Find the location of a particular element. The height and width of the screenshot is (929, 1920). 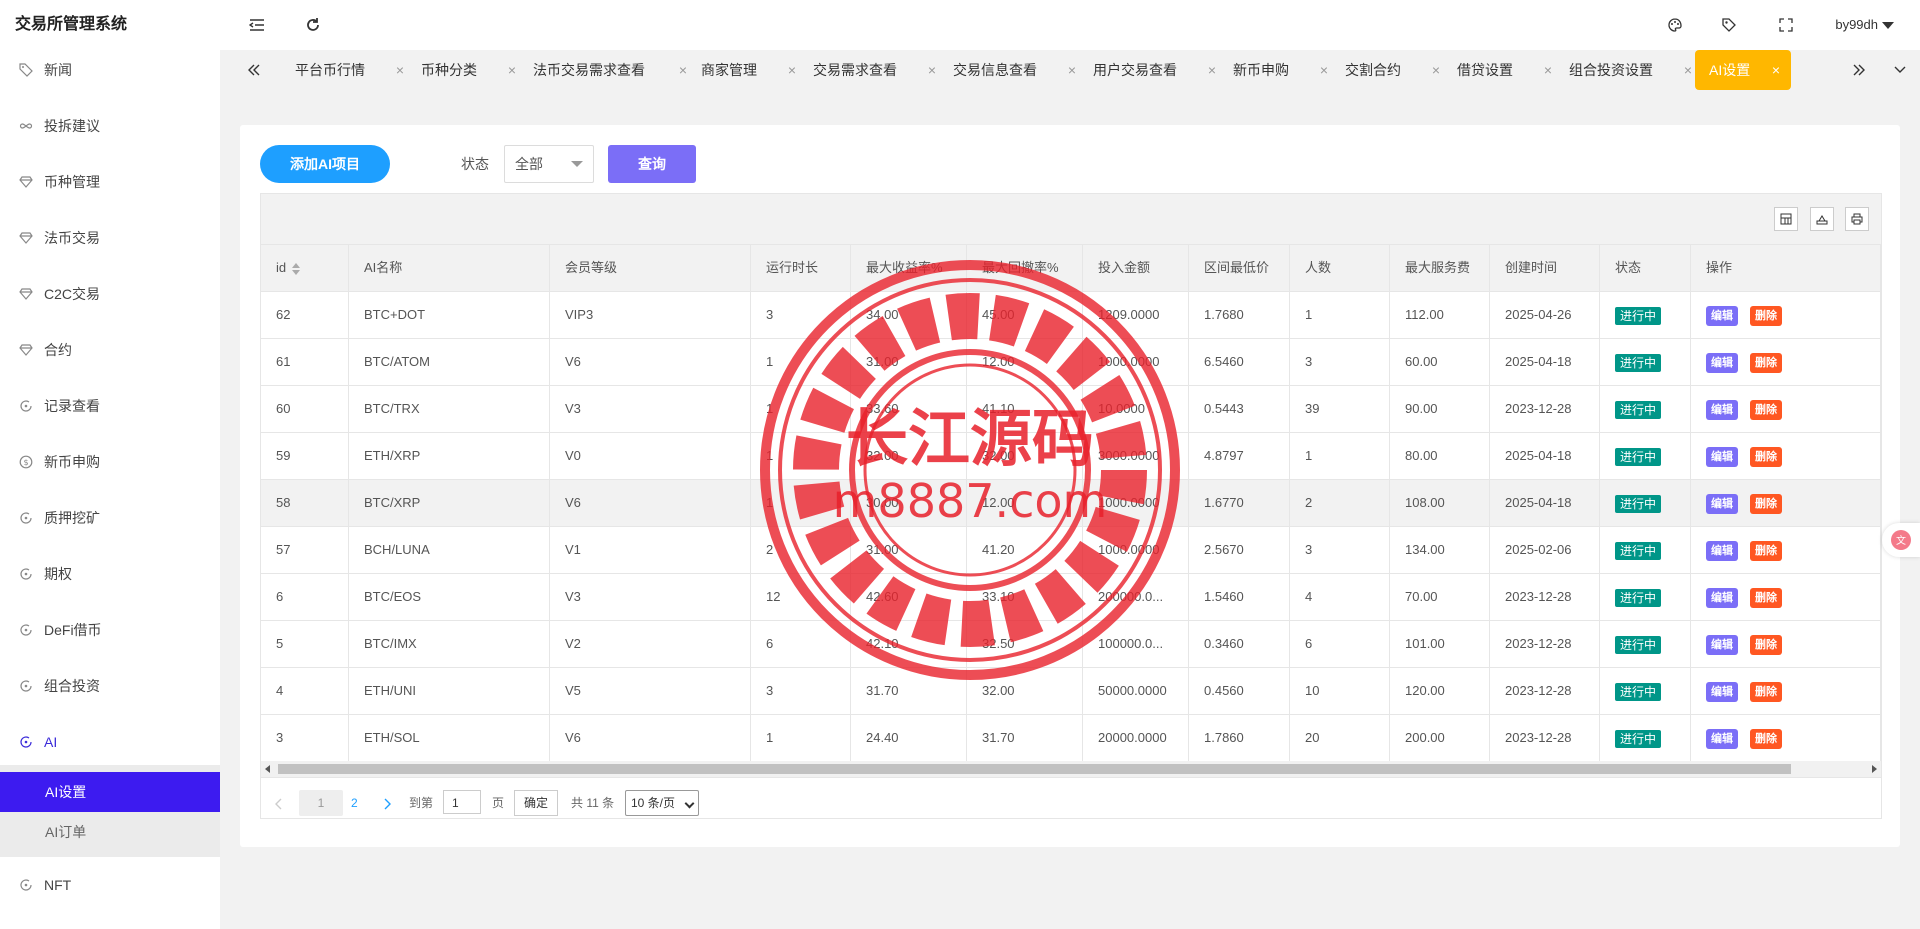

tabs-next-icon is located at coordinates (1859, 70).